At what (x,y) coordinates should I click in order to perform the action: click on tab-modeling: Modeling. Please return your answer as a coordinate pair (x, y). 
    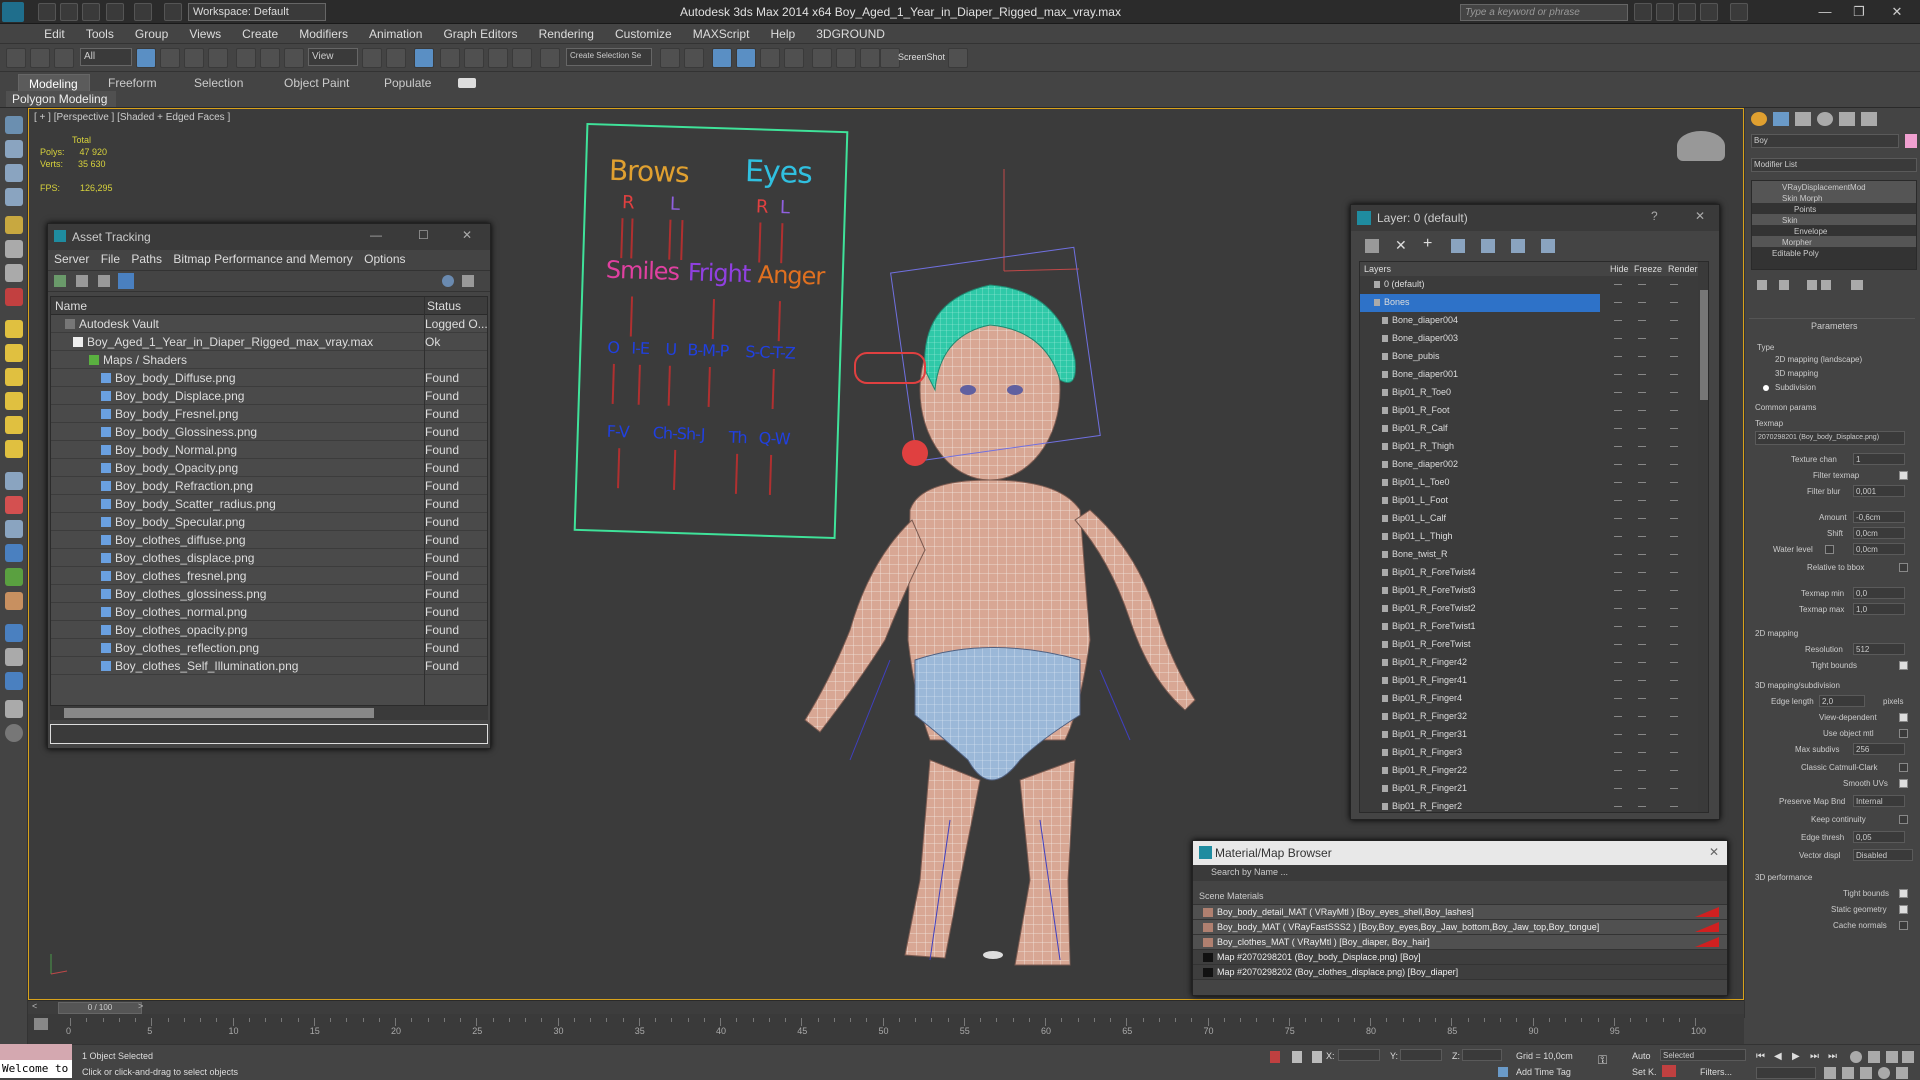
    Looking at the image, I should click on (54, 83).